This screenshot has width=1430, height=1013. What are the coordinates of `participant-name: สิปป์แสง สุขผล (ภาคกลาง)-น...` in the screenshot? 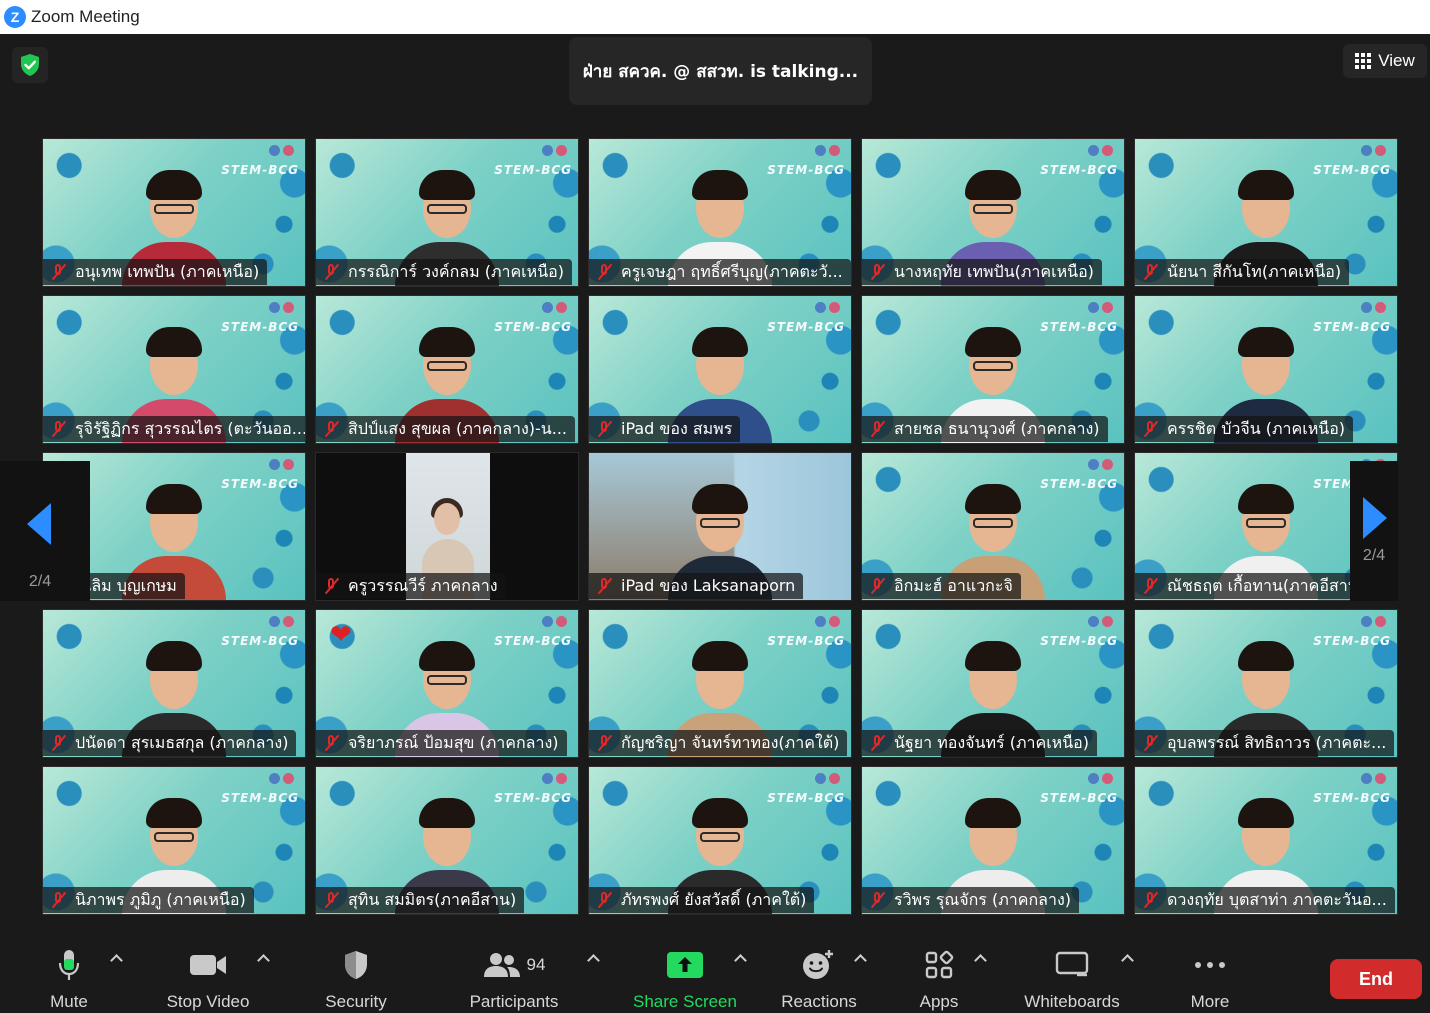 It's located at (457, 428).